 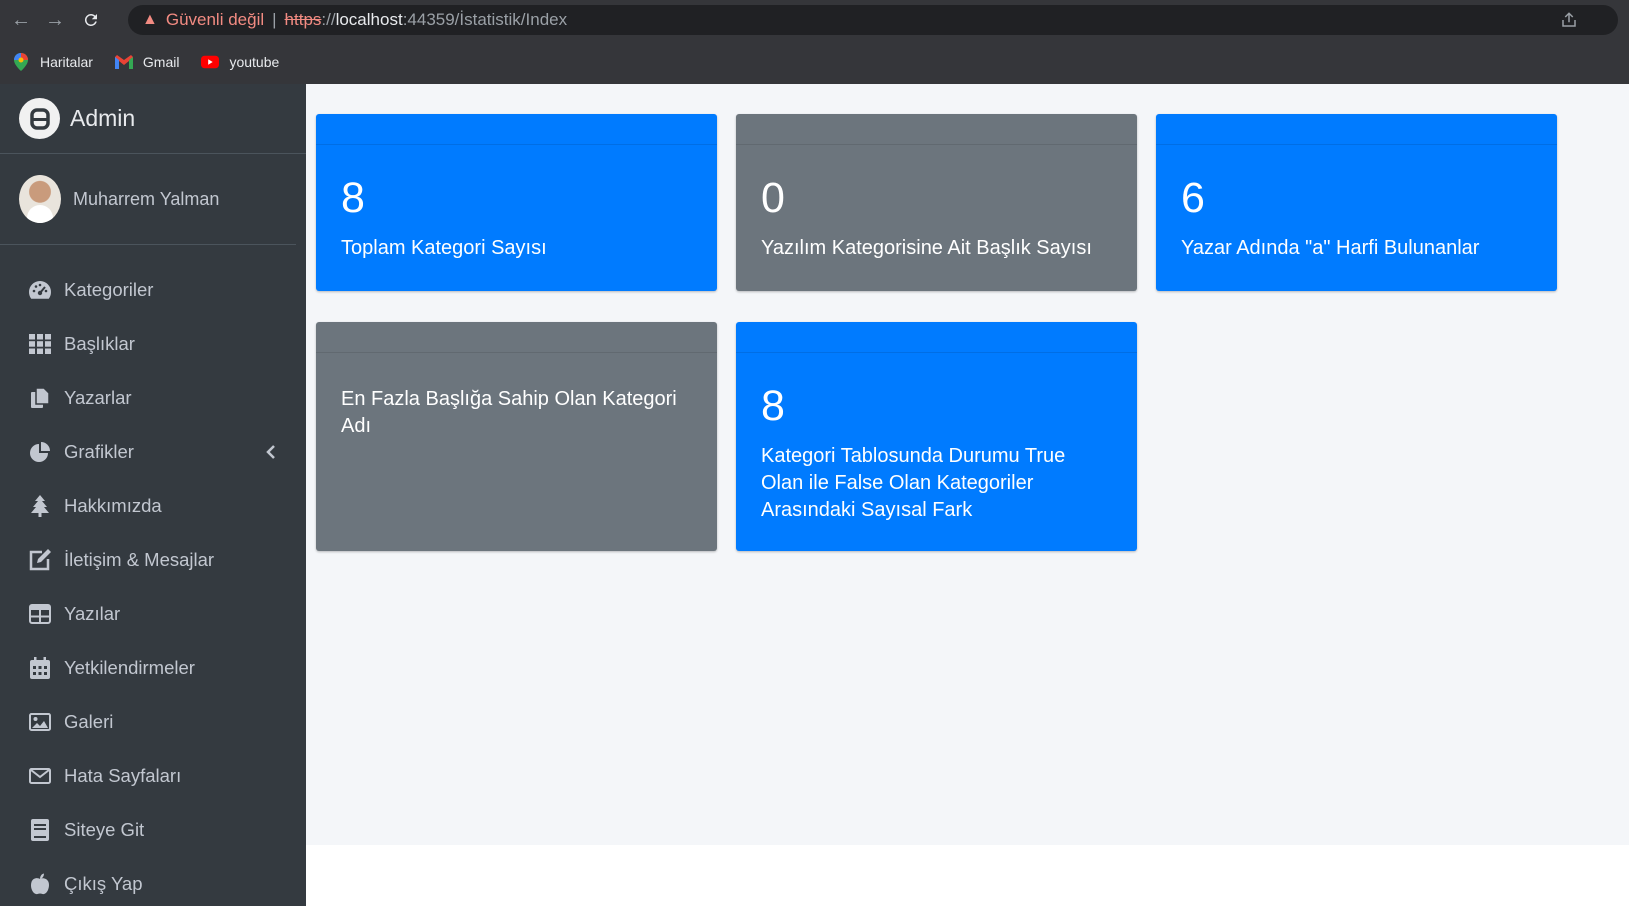 I want to click on bookmark-haritalar: Haritalar, so click(x=52, y=62).